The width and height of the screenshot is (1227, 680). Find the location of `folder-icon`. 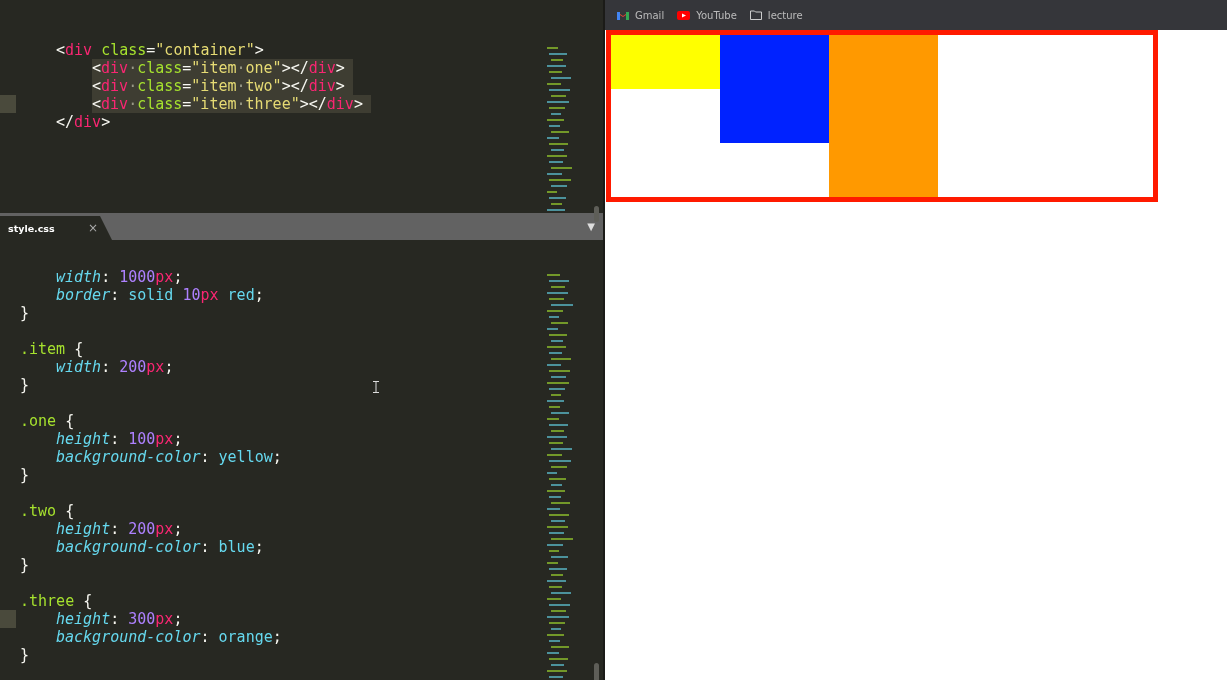

folder-icon is located at coordinates (755, 15).